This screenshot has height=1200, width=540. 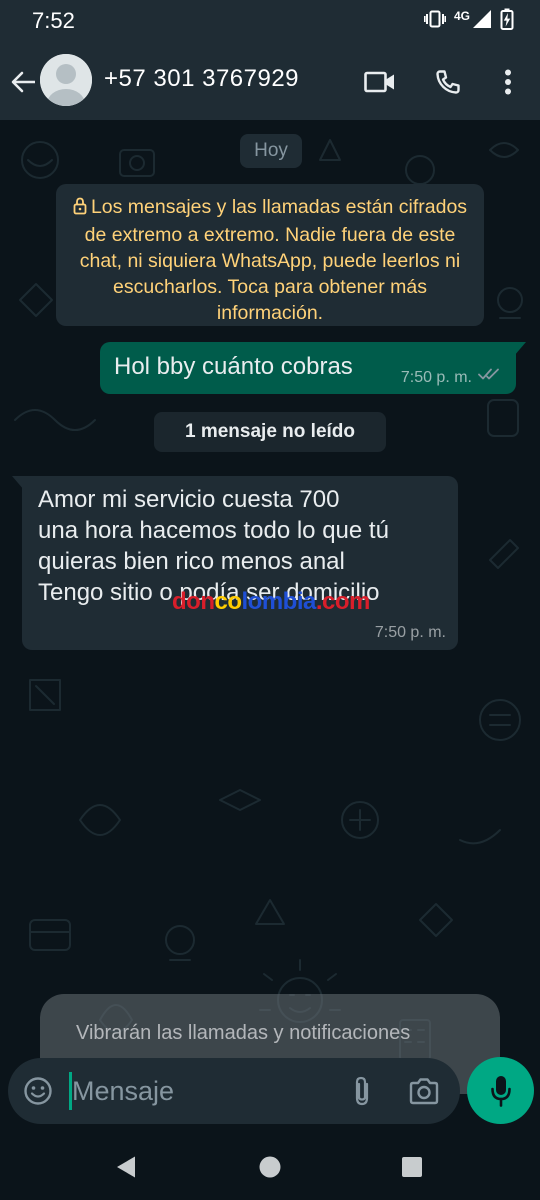 I want to click on microphone-icon, so click(x=500, y=1091).